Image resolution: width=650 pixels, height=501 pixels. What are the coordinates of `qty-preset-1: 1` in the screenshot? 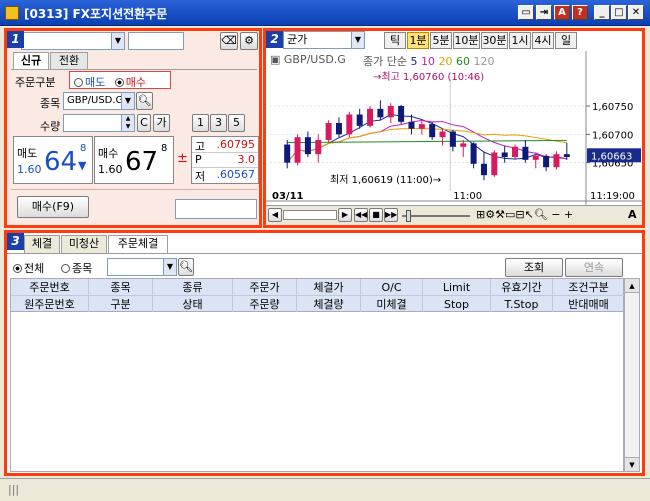 It's located at (200, 123).